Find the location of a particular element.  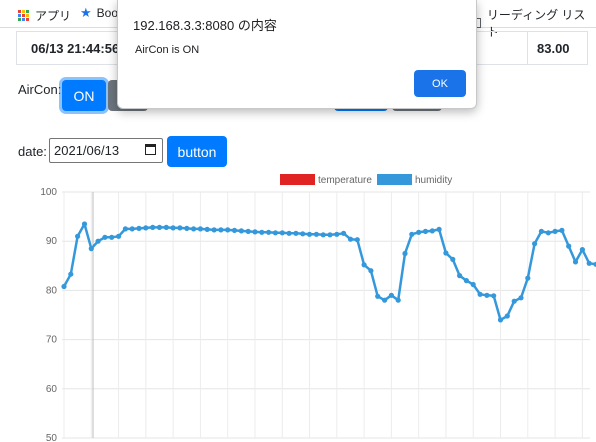

y-tick-label: 80 is located at coordinates (52, 290).